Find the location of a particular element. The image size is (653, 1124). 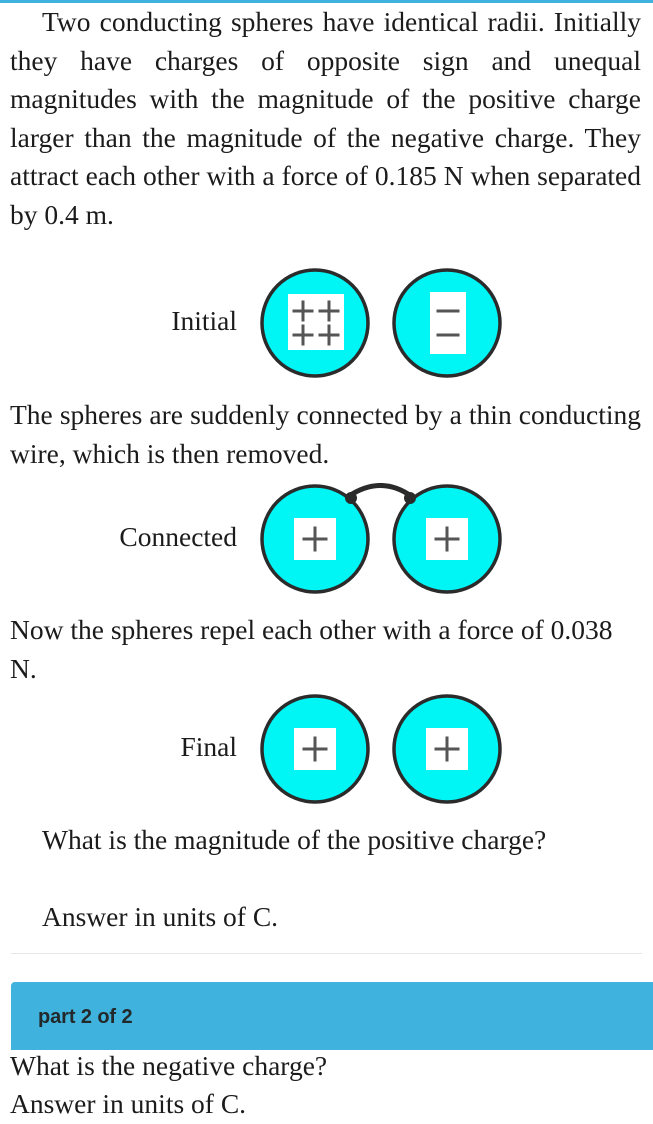

diagram-initial: Initial is located at coordinates (326, 323).